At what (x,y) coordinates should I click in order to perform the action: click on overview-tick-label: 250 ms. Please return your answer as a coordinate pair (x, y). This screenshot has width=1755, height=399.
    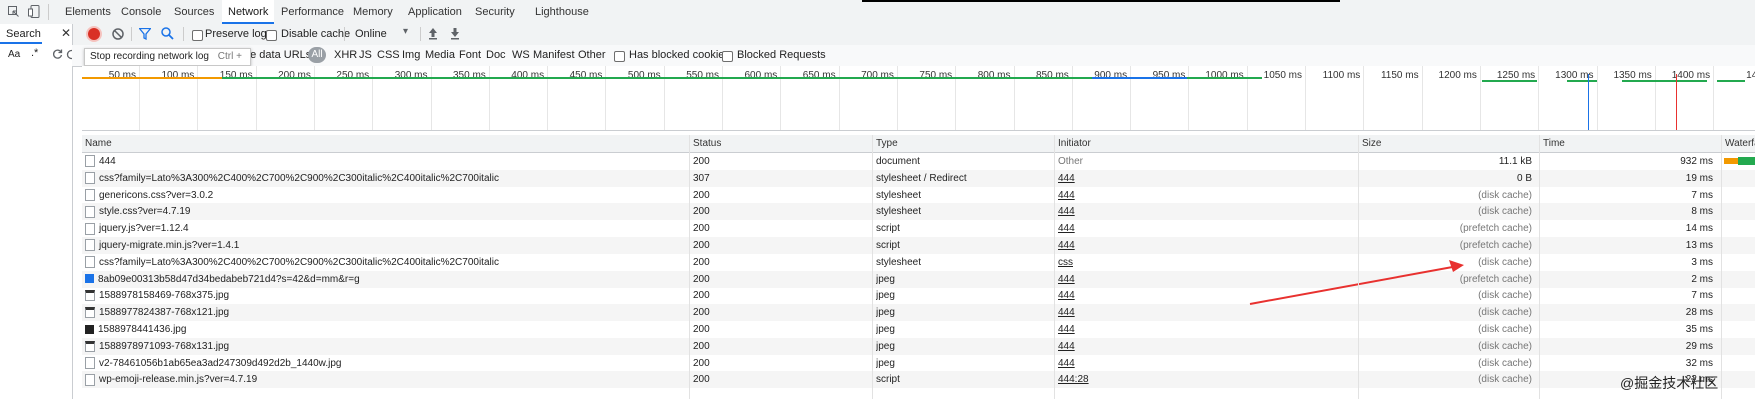
    Looking at the image, I should click on (353, 75).